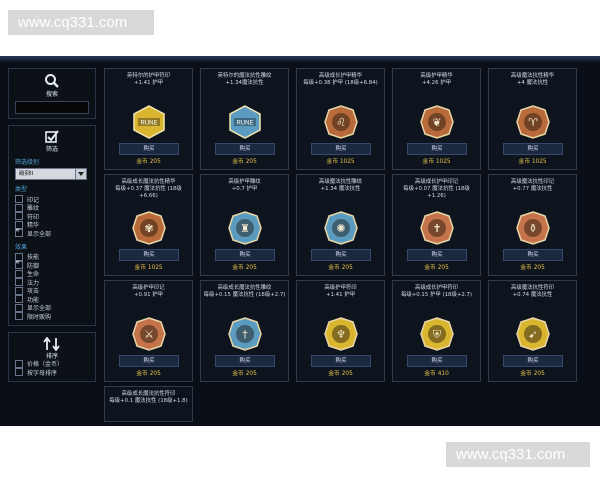 The image size is (600, 480). I want to click on rune-card: 英特尔的魔法抗性雕纹 +1.34魔法抗性 RUNE 购买 金币 205, so click(244, 119).